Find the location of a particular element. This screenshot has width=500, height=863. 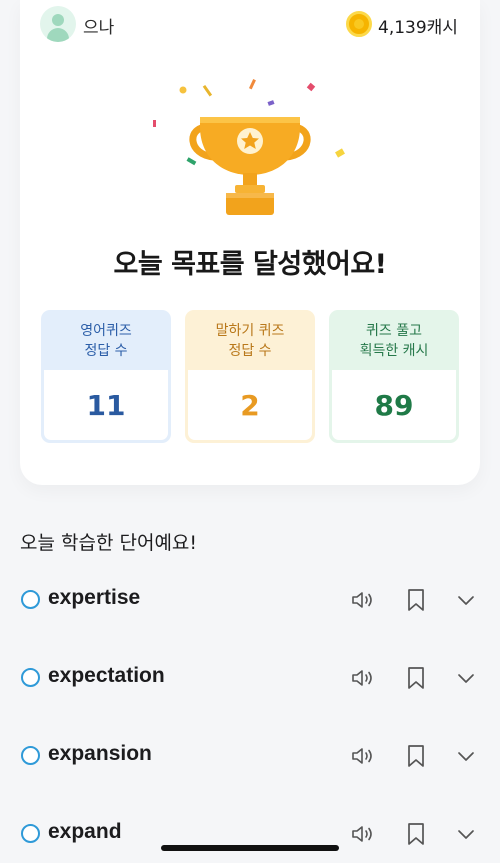

word-row: expansion is located at coordinates (250, 756).